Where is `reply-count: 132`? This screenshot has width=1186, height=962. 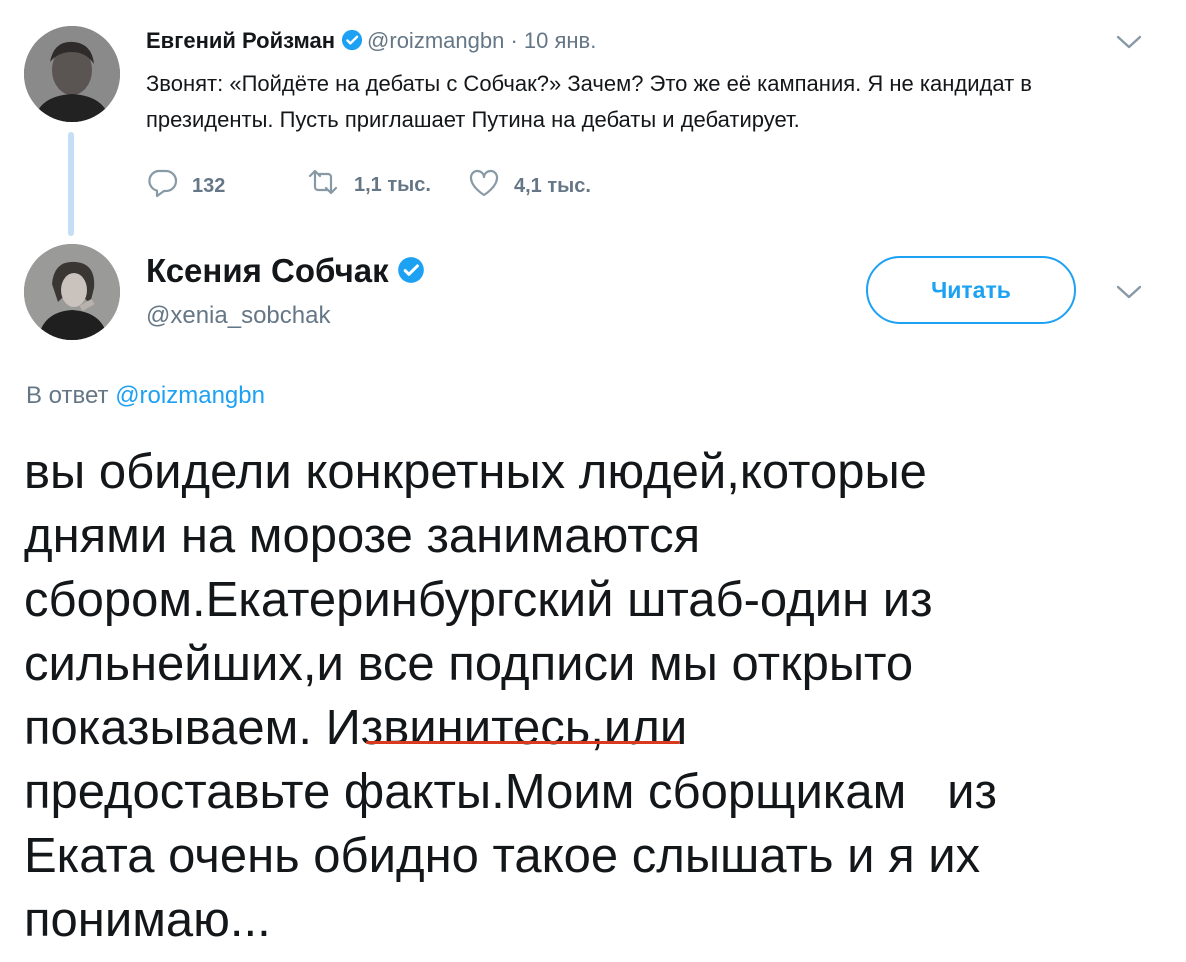
reply-count: 132 is located at coordinates (209, 185).